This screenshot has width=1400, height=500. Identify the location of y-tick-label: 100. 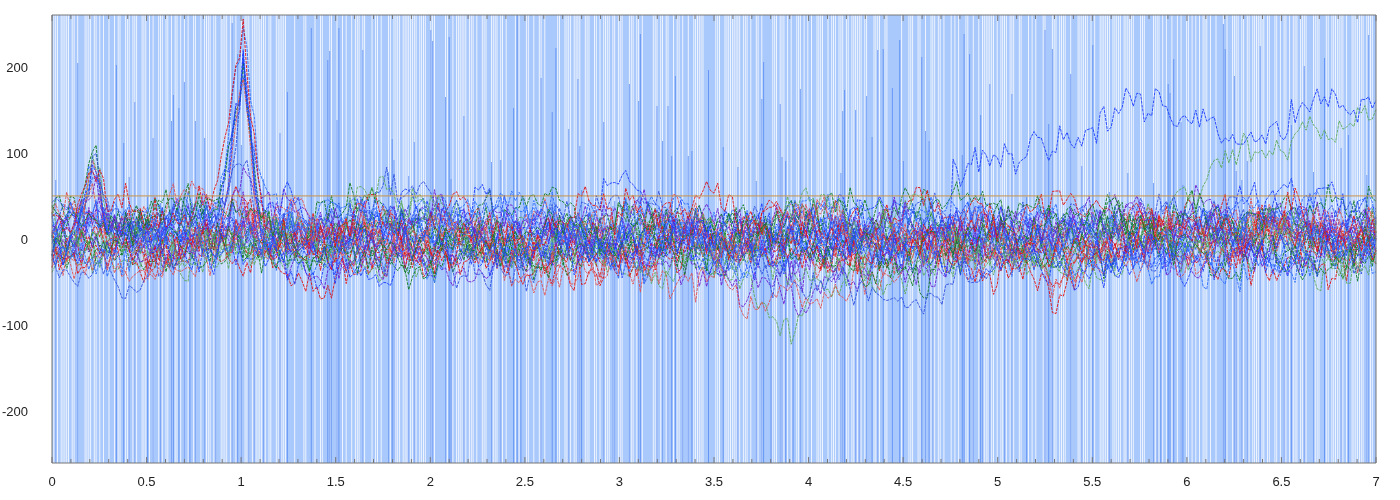
(17, 153).